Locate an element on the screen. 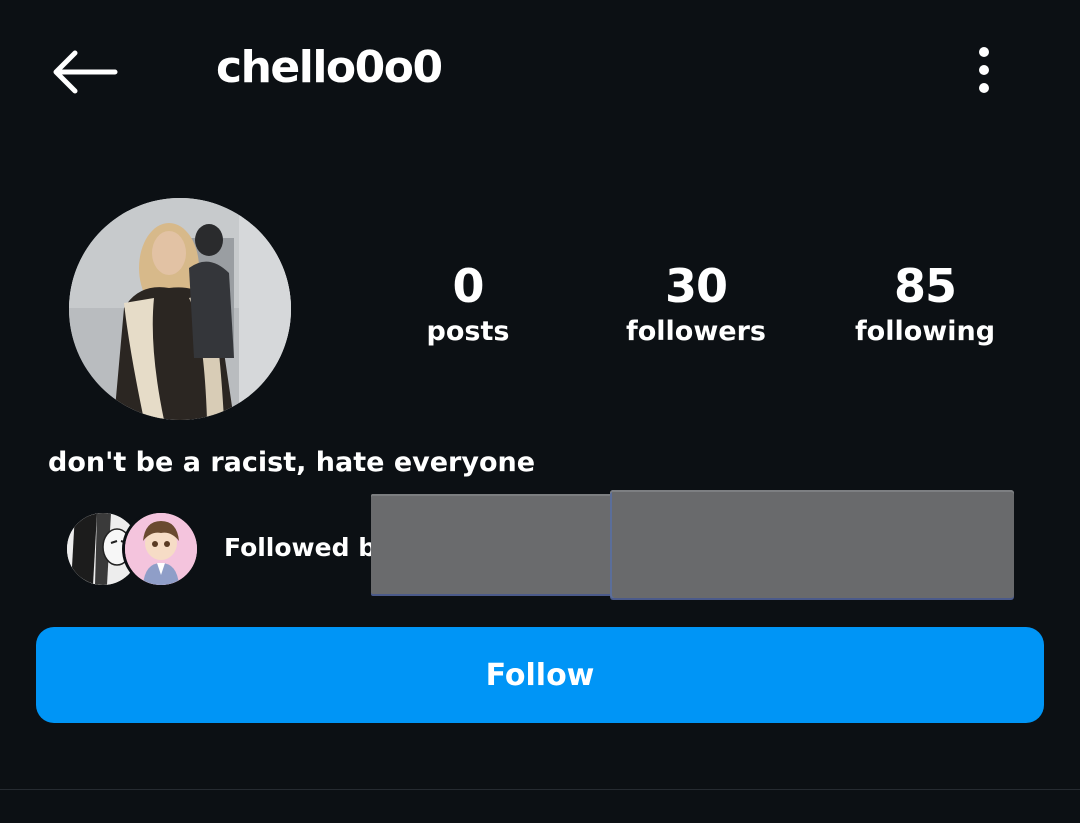 This screenshot has width=1080, height=823. divider is located at coordinates (540, 789).